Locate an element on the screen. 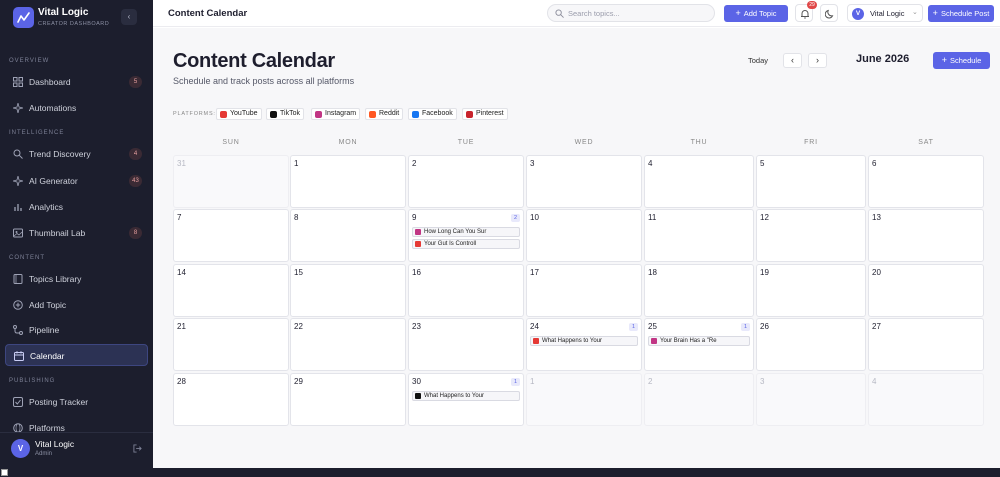 This screenshot has height=477, width=1000. calendar-day-cell: 11 is located at coordinates (699, 235).